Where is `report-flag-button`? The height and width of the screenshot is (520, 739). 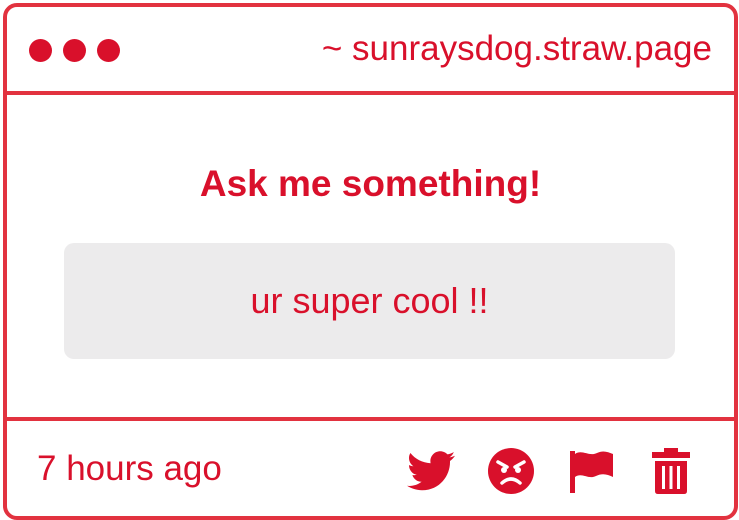 report-flag-button is located at coordinates (591, 471).